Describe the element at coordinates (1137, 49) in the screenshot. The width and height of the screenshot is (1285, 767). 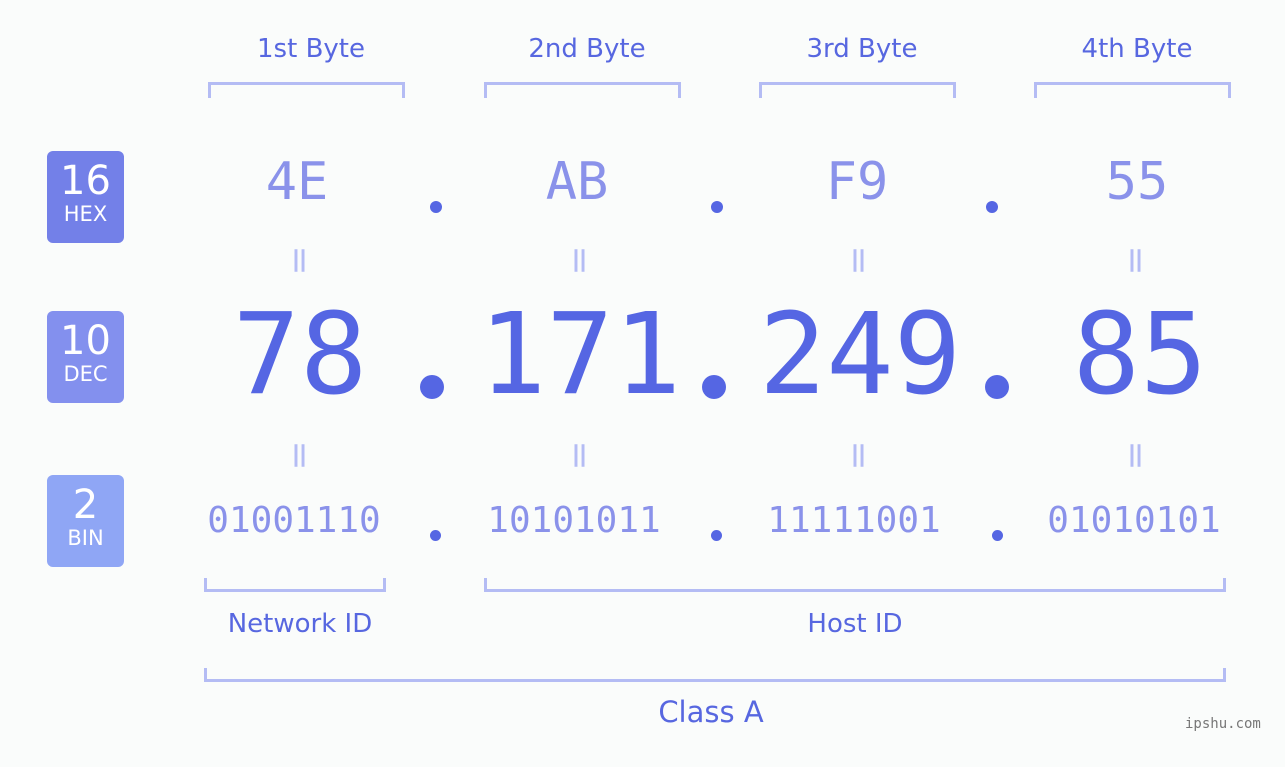
I see `byte-header-4: 4th Byte` at that location.